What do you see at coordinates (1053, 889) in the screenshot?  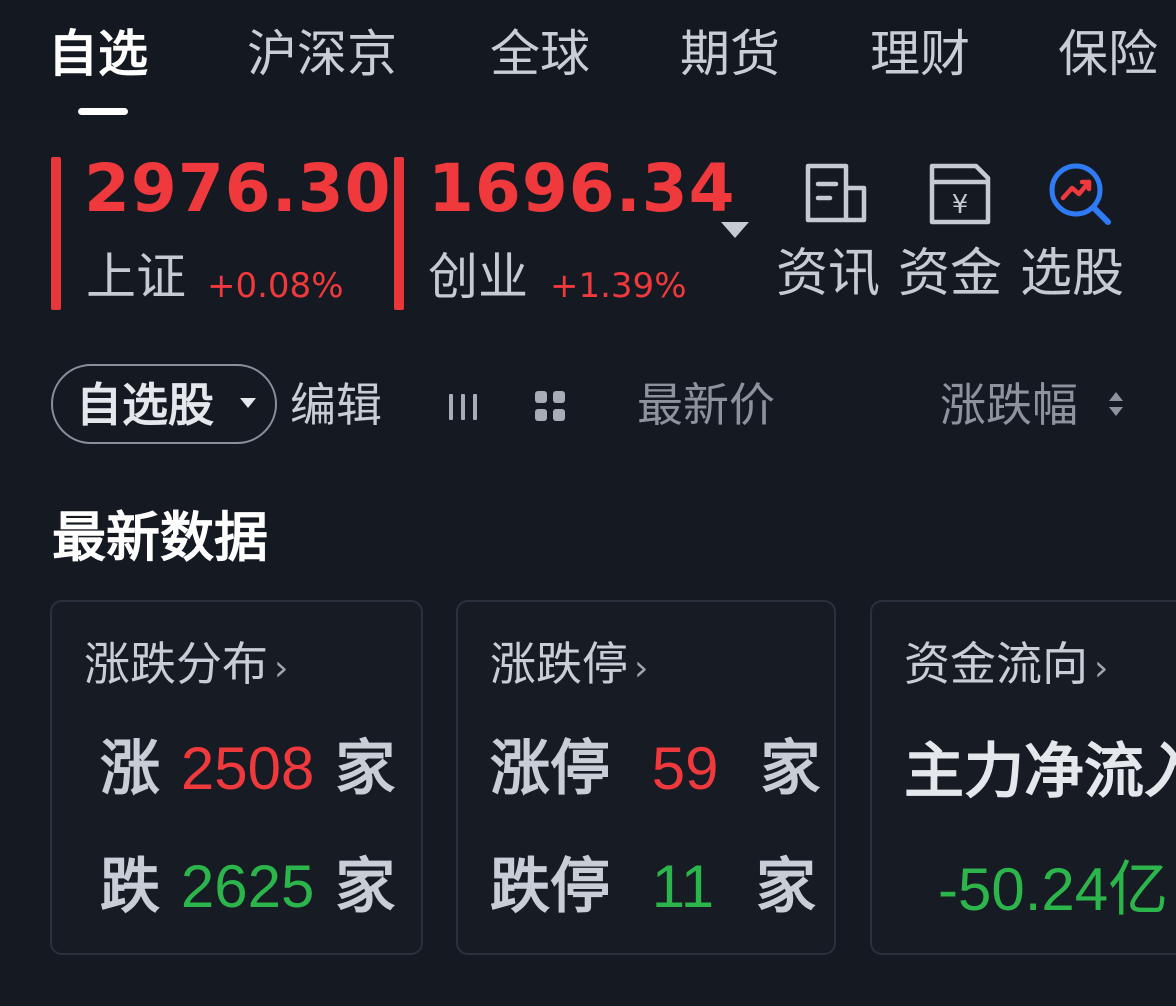 I see `main-net-inflow-value: -50.24亿` at bounding box center [1053, 889].